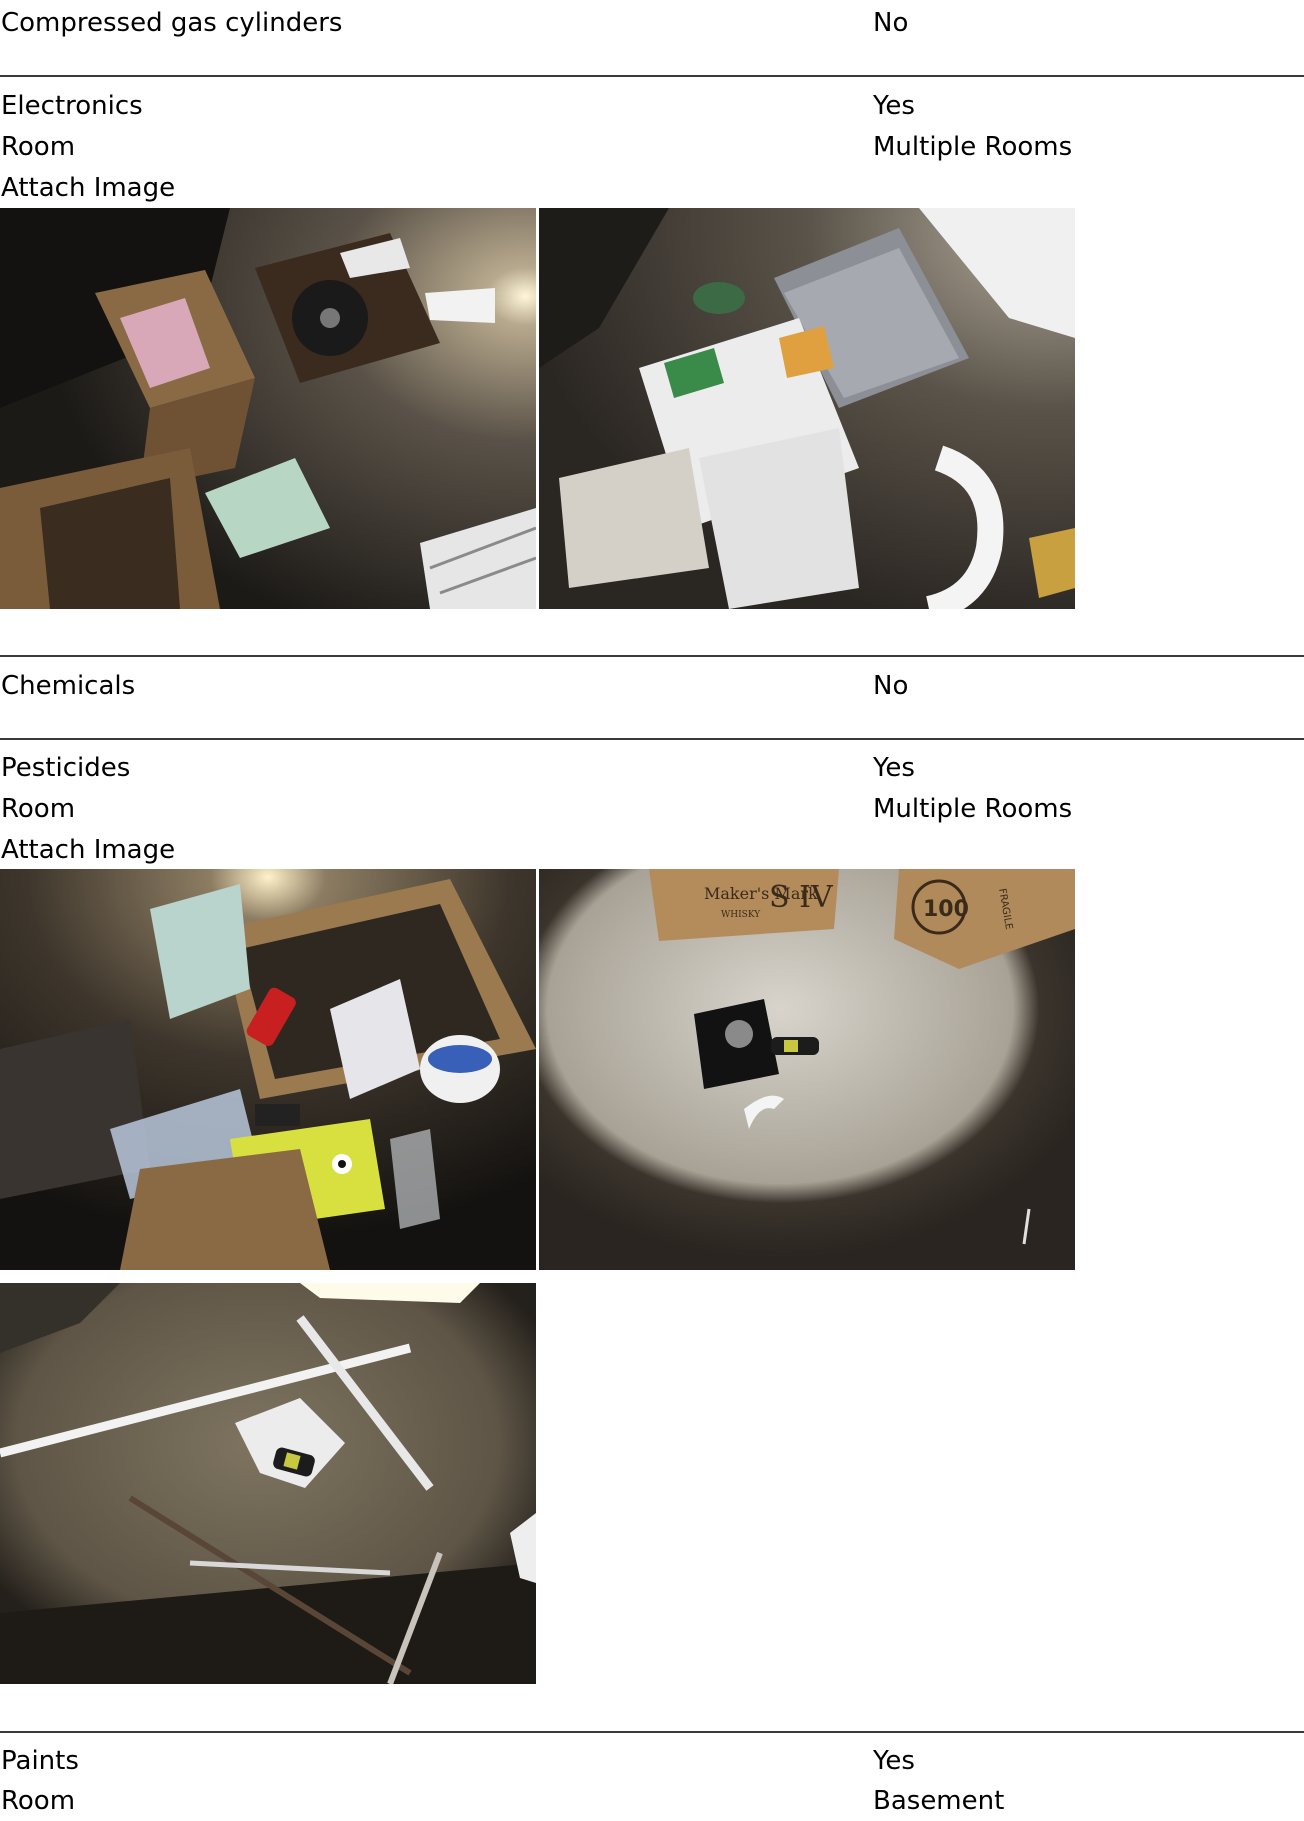 This screenshot has height=1821, width=1304. Describe the element at coordinates (652, 188) in the screenshot. I see `row-electronics-attach-image: Attach Image` at that location.